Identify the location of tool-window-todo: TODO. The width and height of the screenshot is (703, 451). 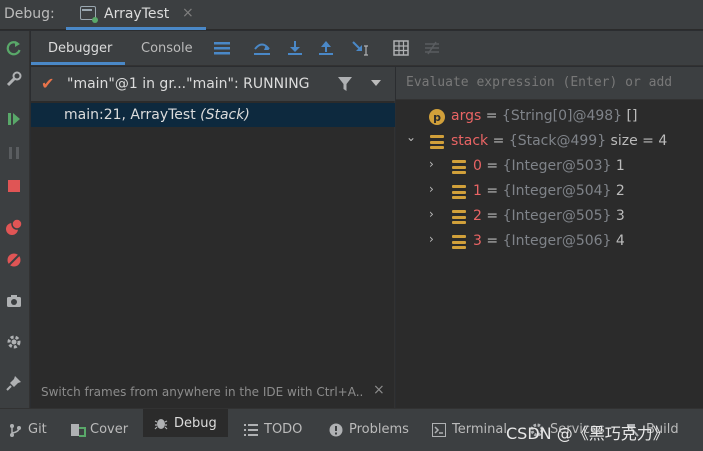
(273, 429).